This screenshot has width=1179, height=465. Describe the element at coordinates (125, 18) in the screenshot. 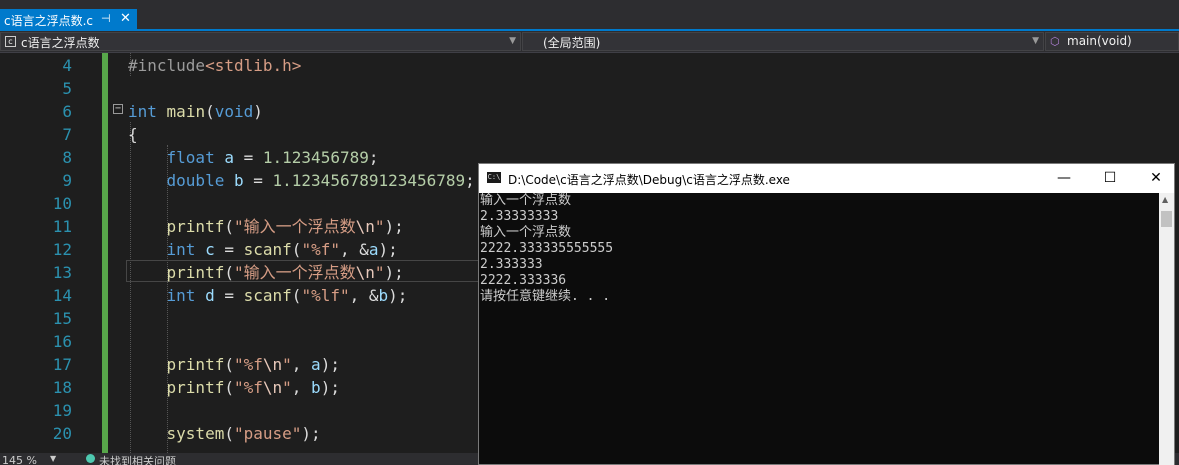

I see `close-icon: ✕` at that location.